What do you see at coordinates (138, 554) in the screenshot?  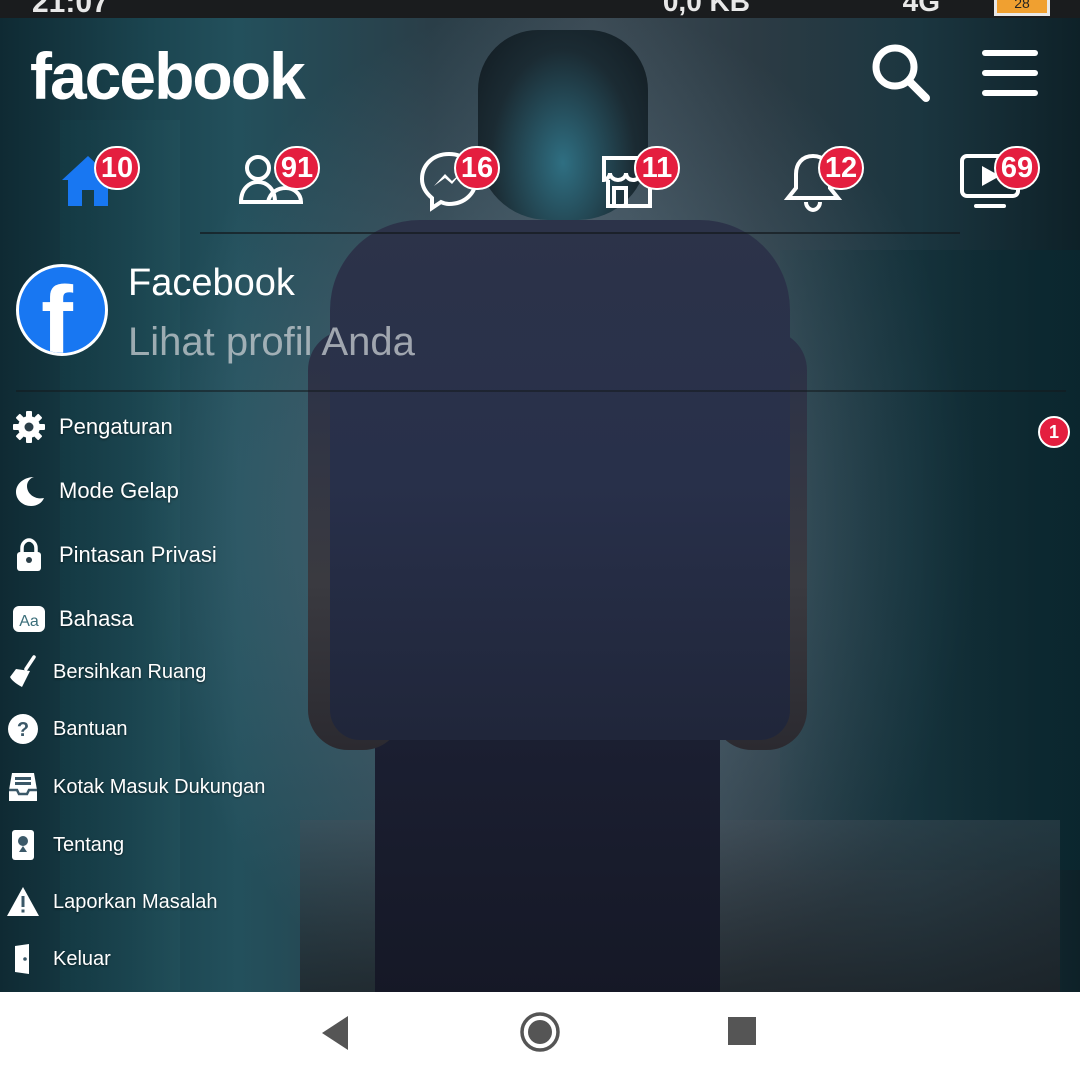 I see `menu-item-label: Pintasan Privasi` at bounding box center [138, 554].